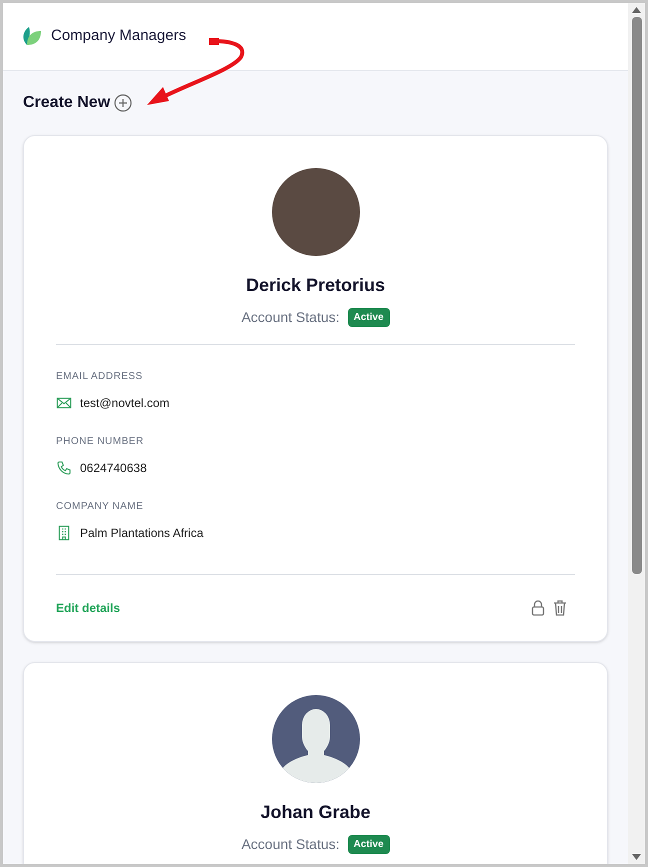 The image size is (648, 867). I want to click on trash-icon, so click(560, 608).